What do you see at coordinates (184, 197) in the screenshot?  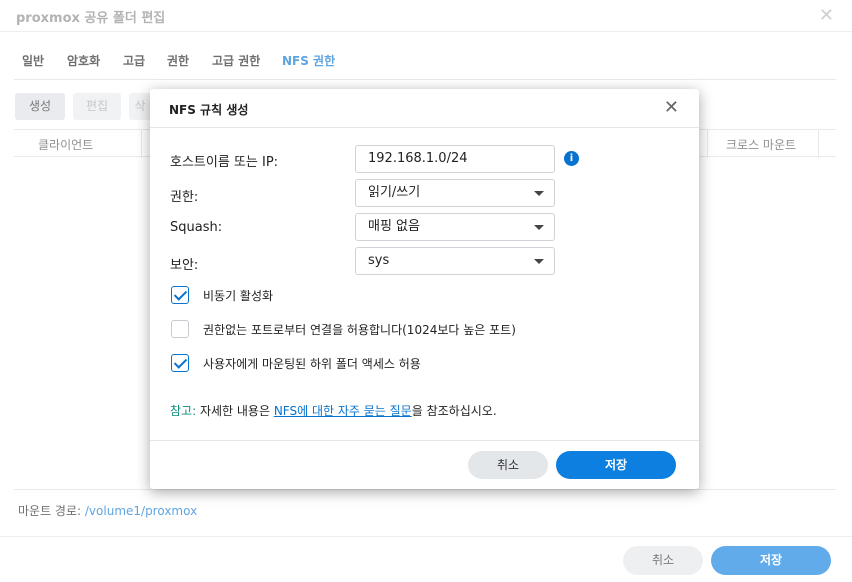 I see `privilege-label: 권한:` at bounding box center [184, 197].